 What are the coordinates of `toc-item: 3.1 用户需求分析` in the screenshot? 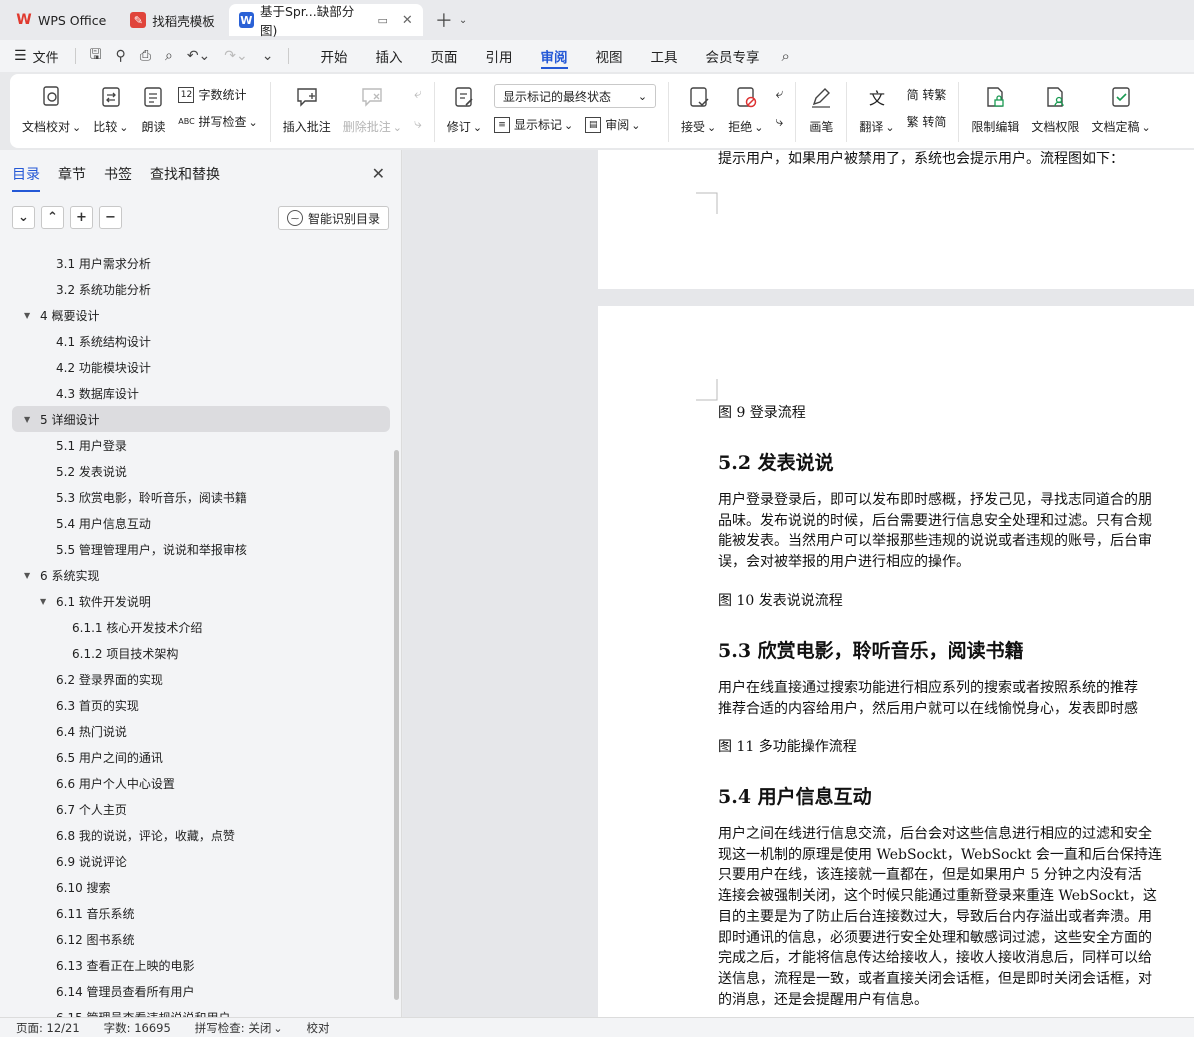 It's located at (201, 263).